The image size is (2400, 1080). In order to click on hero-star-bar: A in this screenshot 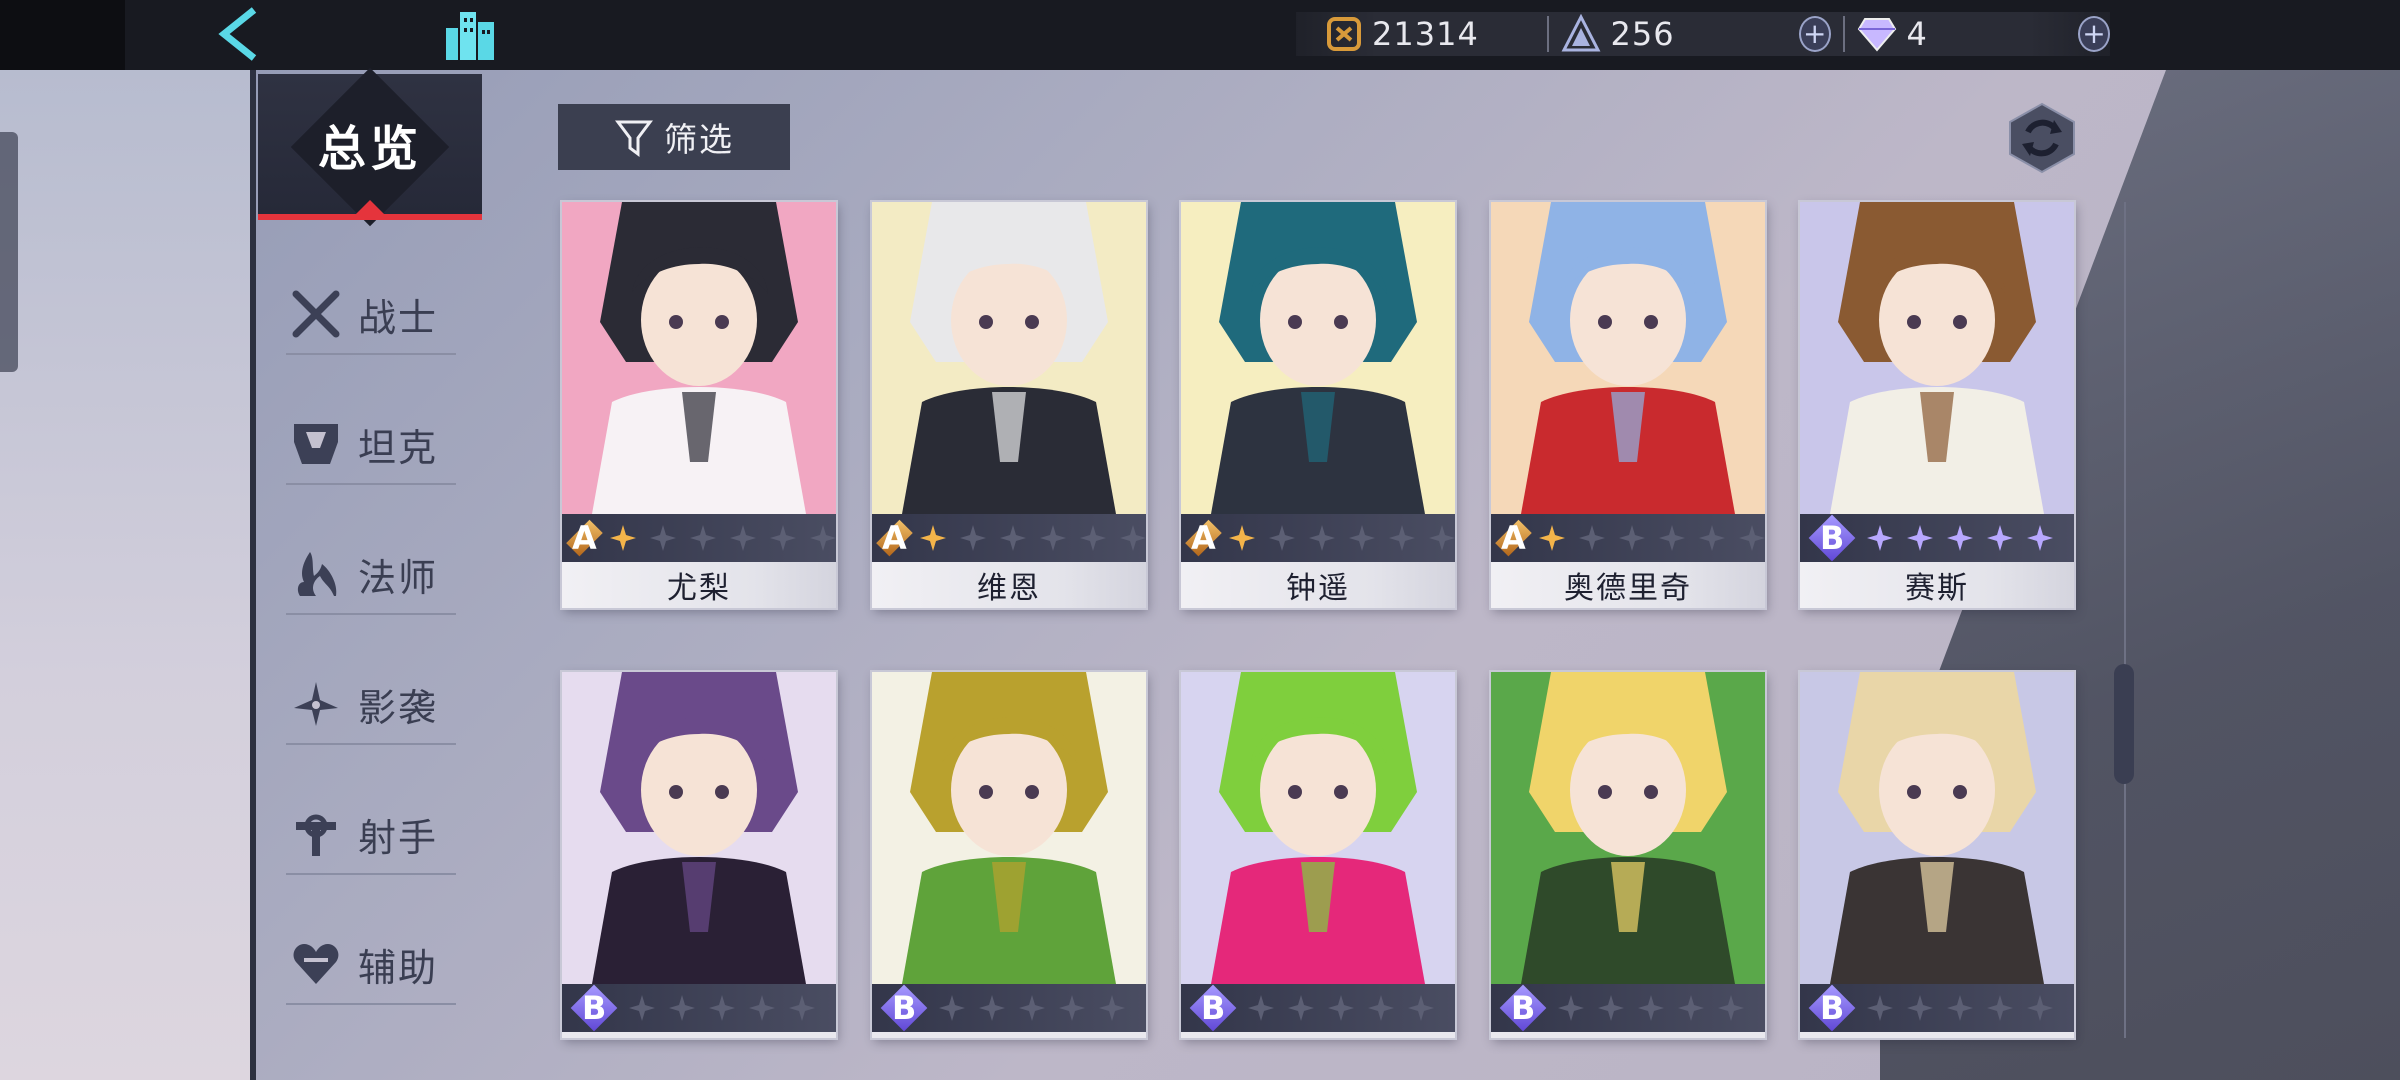, I will do `click(1009, 538)`.